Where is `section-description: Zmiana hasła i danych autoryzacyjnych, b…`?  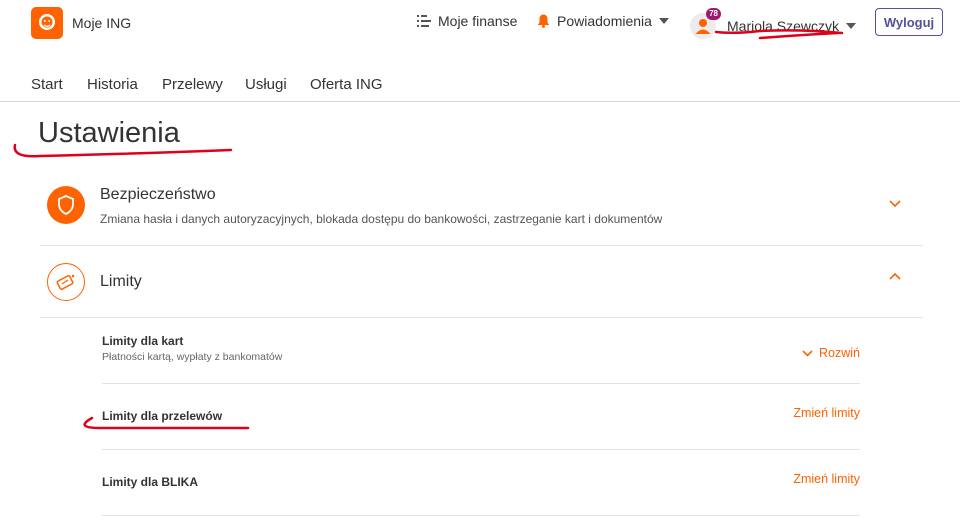
section-description: Zmiana hasła i danych autoryzacyjnych, b… is located at coordinates (381, 219).